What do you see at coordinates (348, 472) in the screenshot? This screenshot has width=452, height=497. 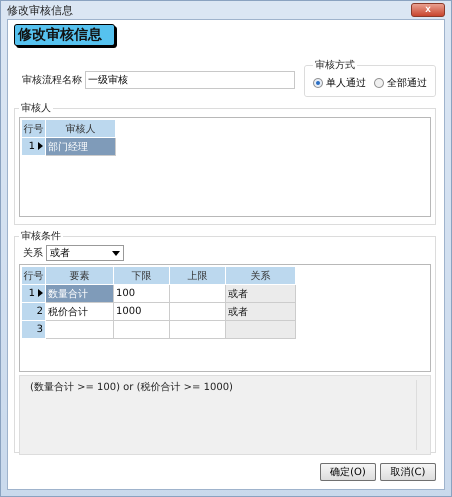 I see `ok-button: 确定(O)` at bounding box center [348, 472].